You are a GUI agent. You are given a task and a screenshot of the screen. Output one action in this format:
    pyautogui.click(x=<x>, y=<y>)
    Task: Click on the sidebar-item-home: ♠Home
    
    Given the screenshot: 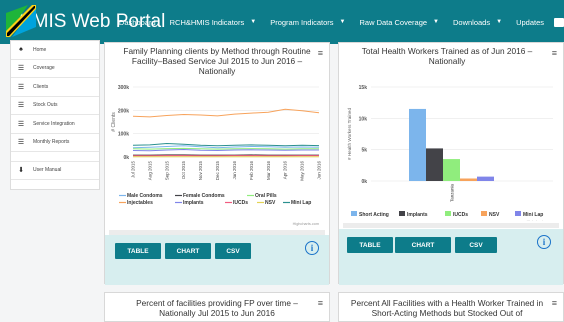 What is the action you would take?
    pyautogui.click(x=55, y=50)
    